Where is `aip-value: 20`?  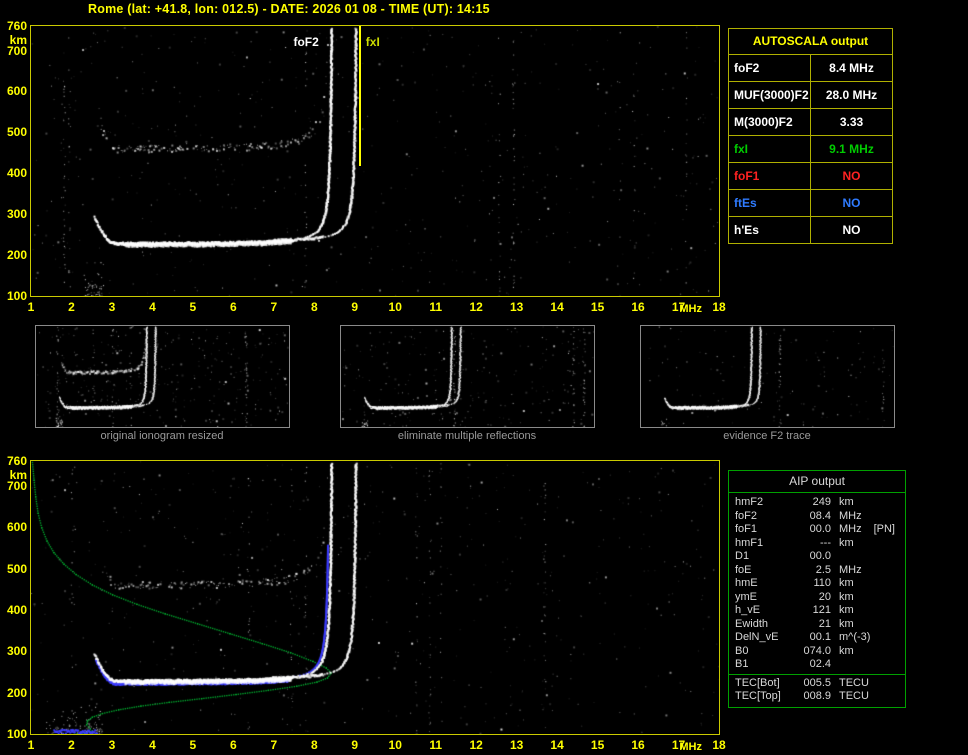 aip-value: 20 is located at coordinates (824, 596).